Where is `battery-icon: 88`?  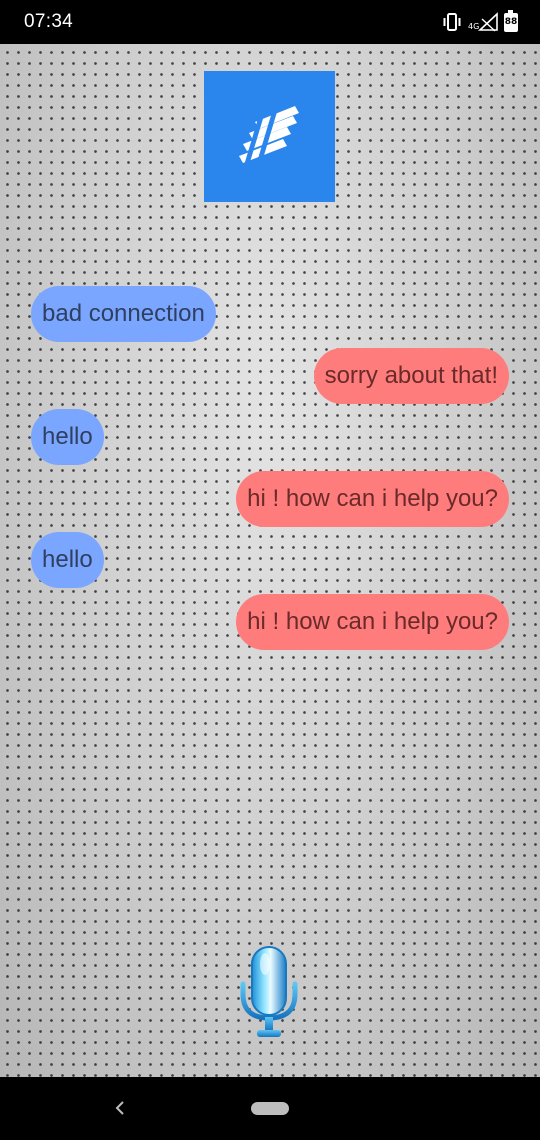 battery-icon: 88 is located at coordinates (511, 20).